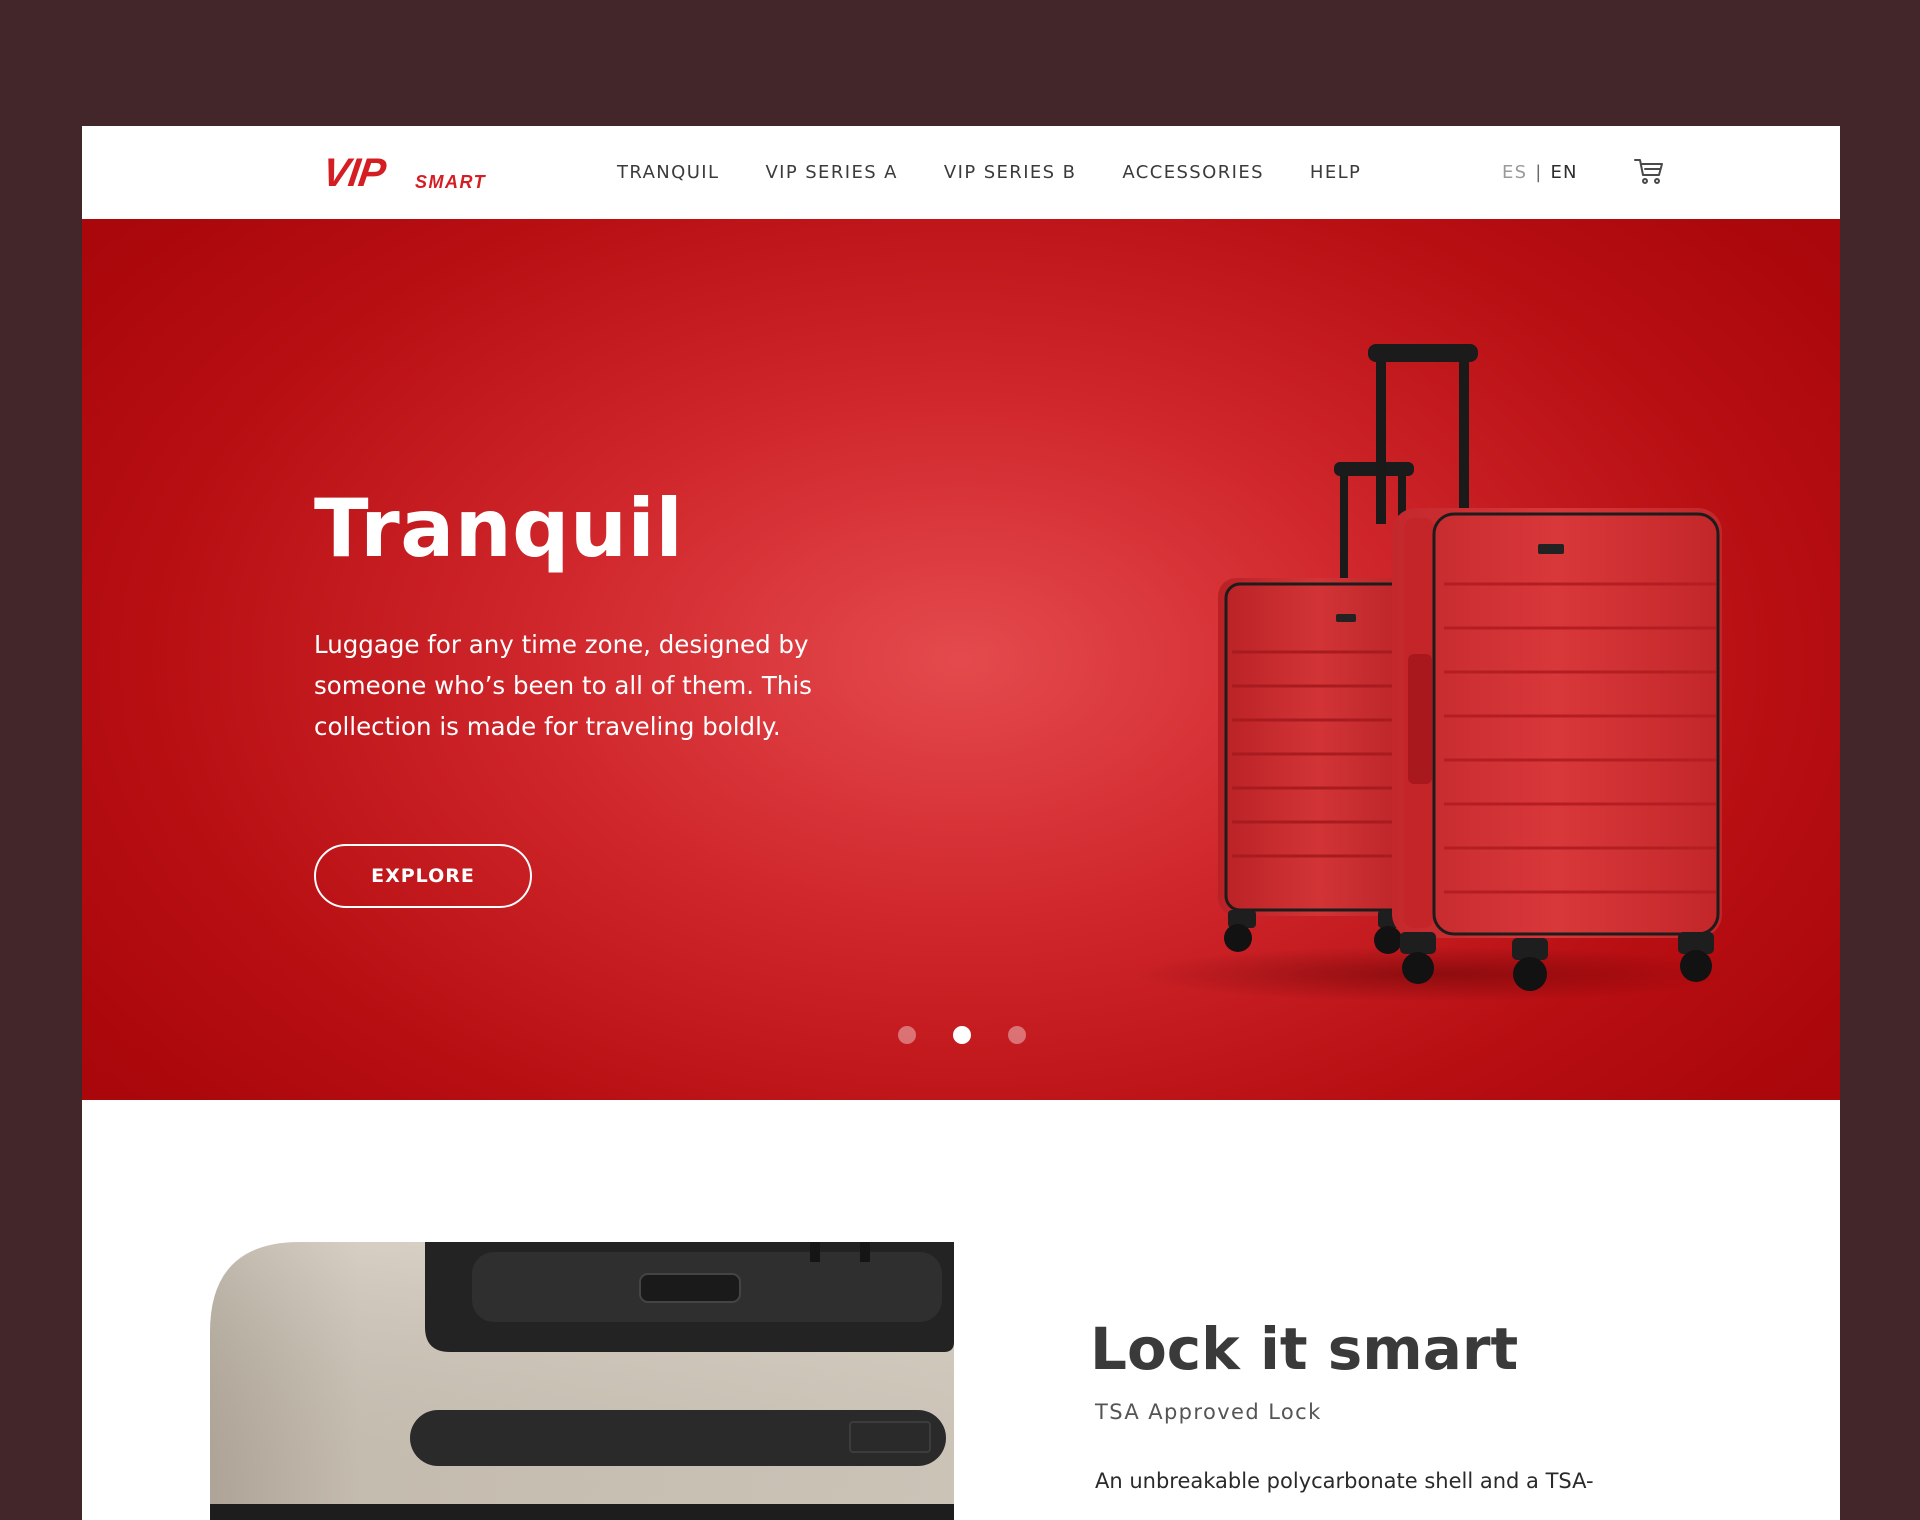  Describe the element at coordinates (1514, 172) in the screenshot. I see `lang-es-link: ES` at that location.